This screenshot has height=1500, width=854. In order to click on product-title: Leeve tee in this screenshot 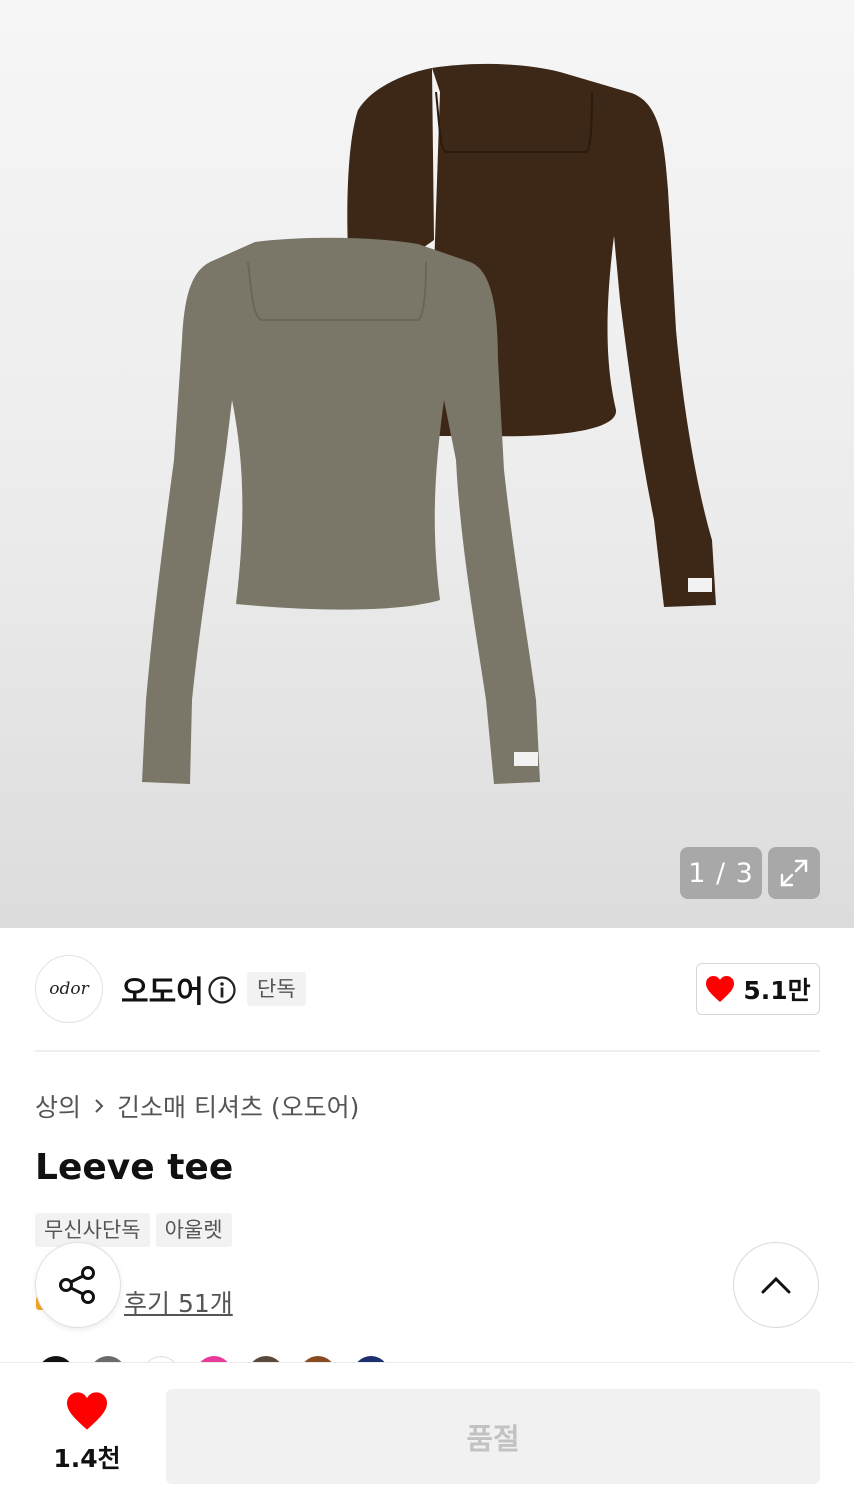, I will do `click(134, 1167)`.